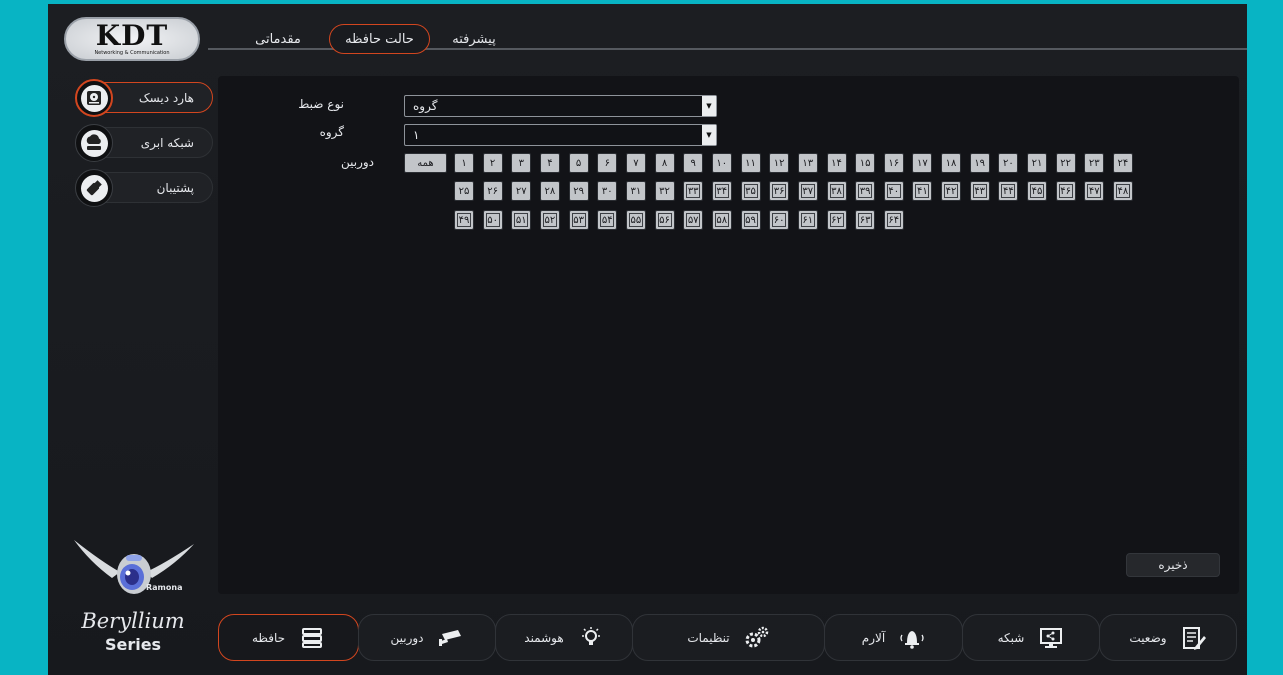 Image resolution: width=1283 pixels, height=675 pixels. I want to click on select-all-cameras-button: همه, so click(425, 163).